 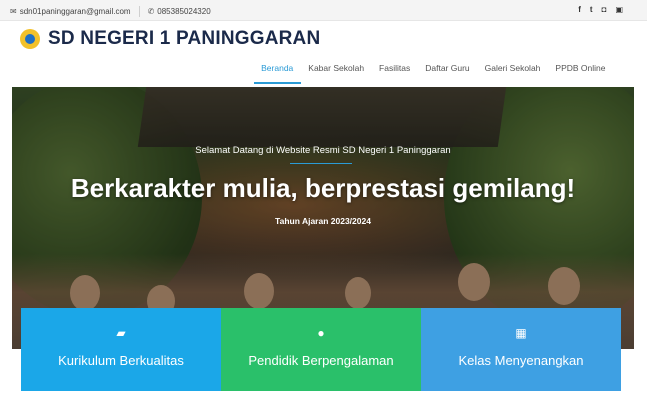 What do you see at coordinates (277, 74) in the screenshot?
I see `nav-item-beranda: Beranda` at bounding box center [277, 74].